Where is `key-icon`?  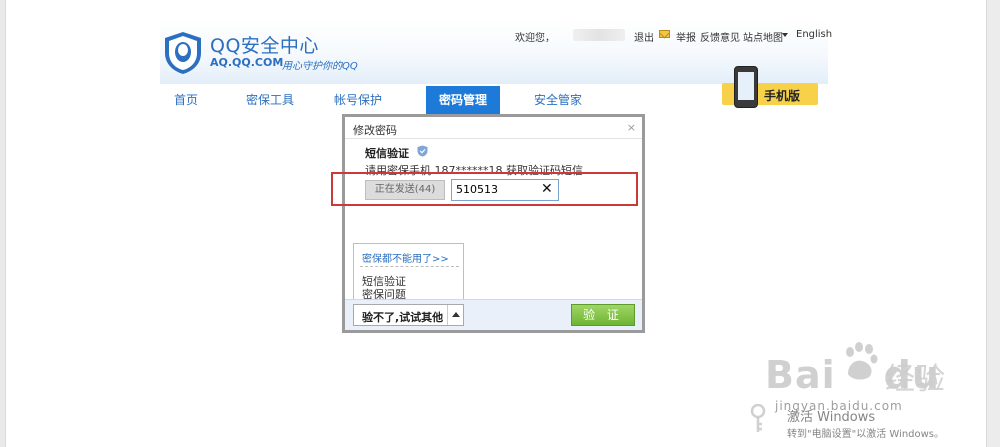
key-icon is located at coordinates (758, 418).